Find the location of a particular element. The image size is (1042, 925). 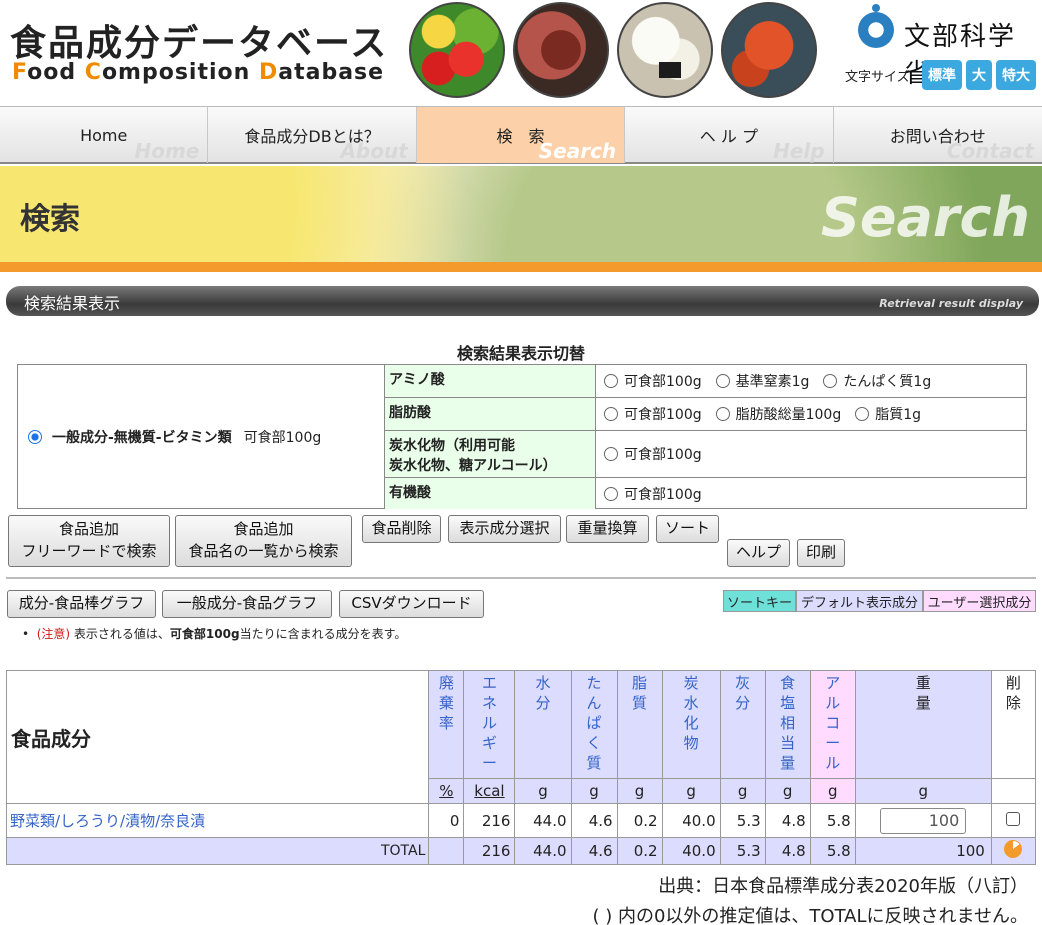

radio-checked-icon is located at coordinates (35, 436).